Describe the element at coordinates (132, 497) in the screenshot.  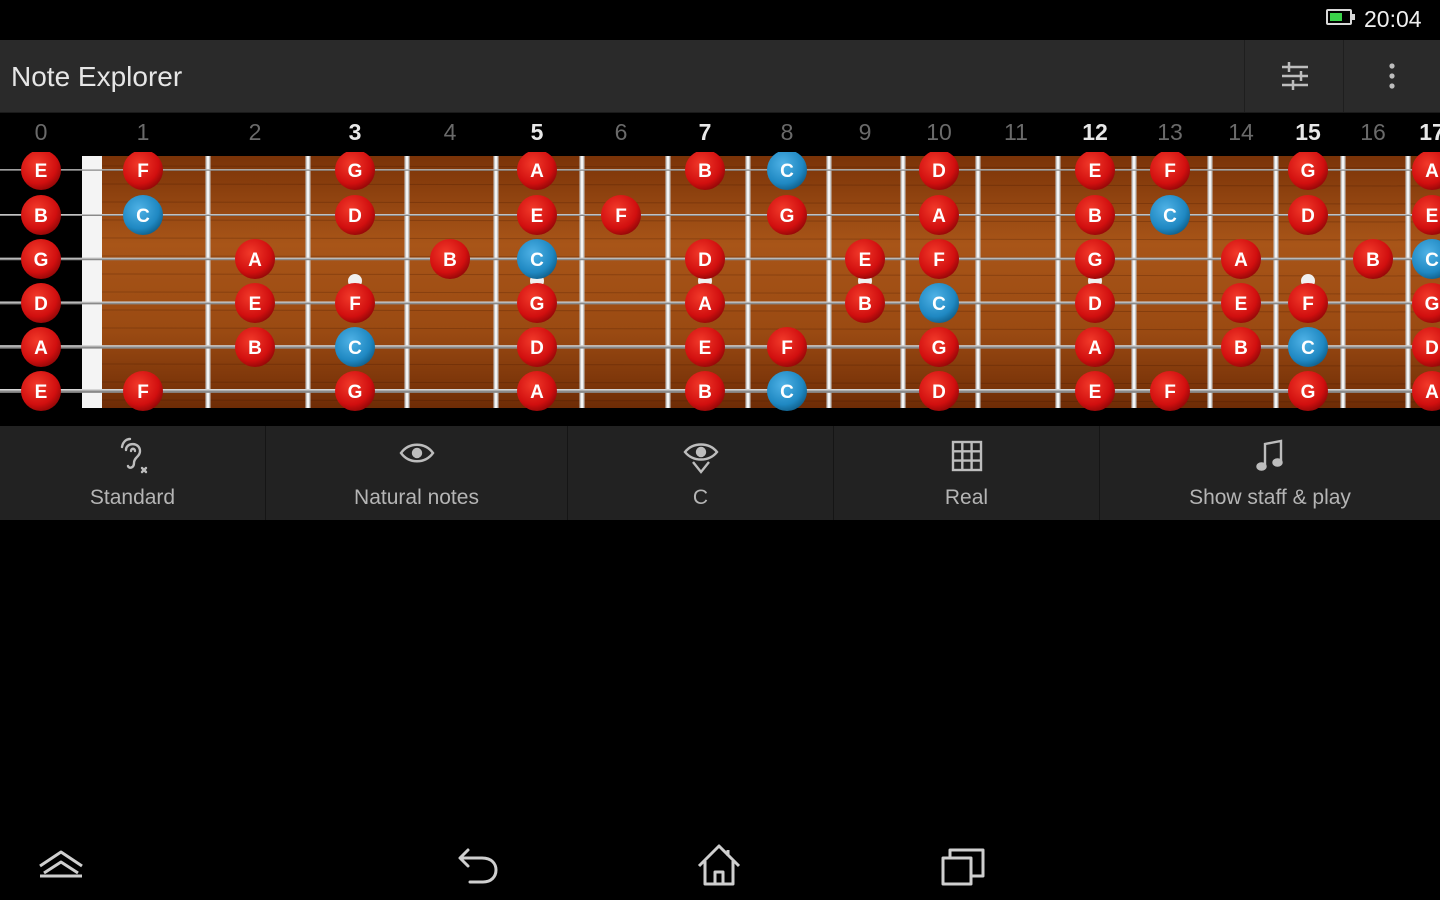
I see `tuning-label: Standard` at that location.